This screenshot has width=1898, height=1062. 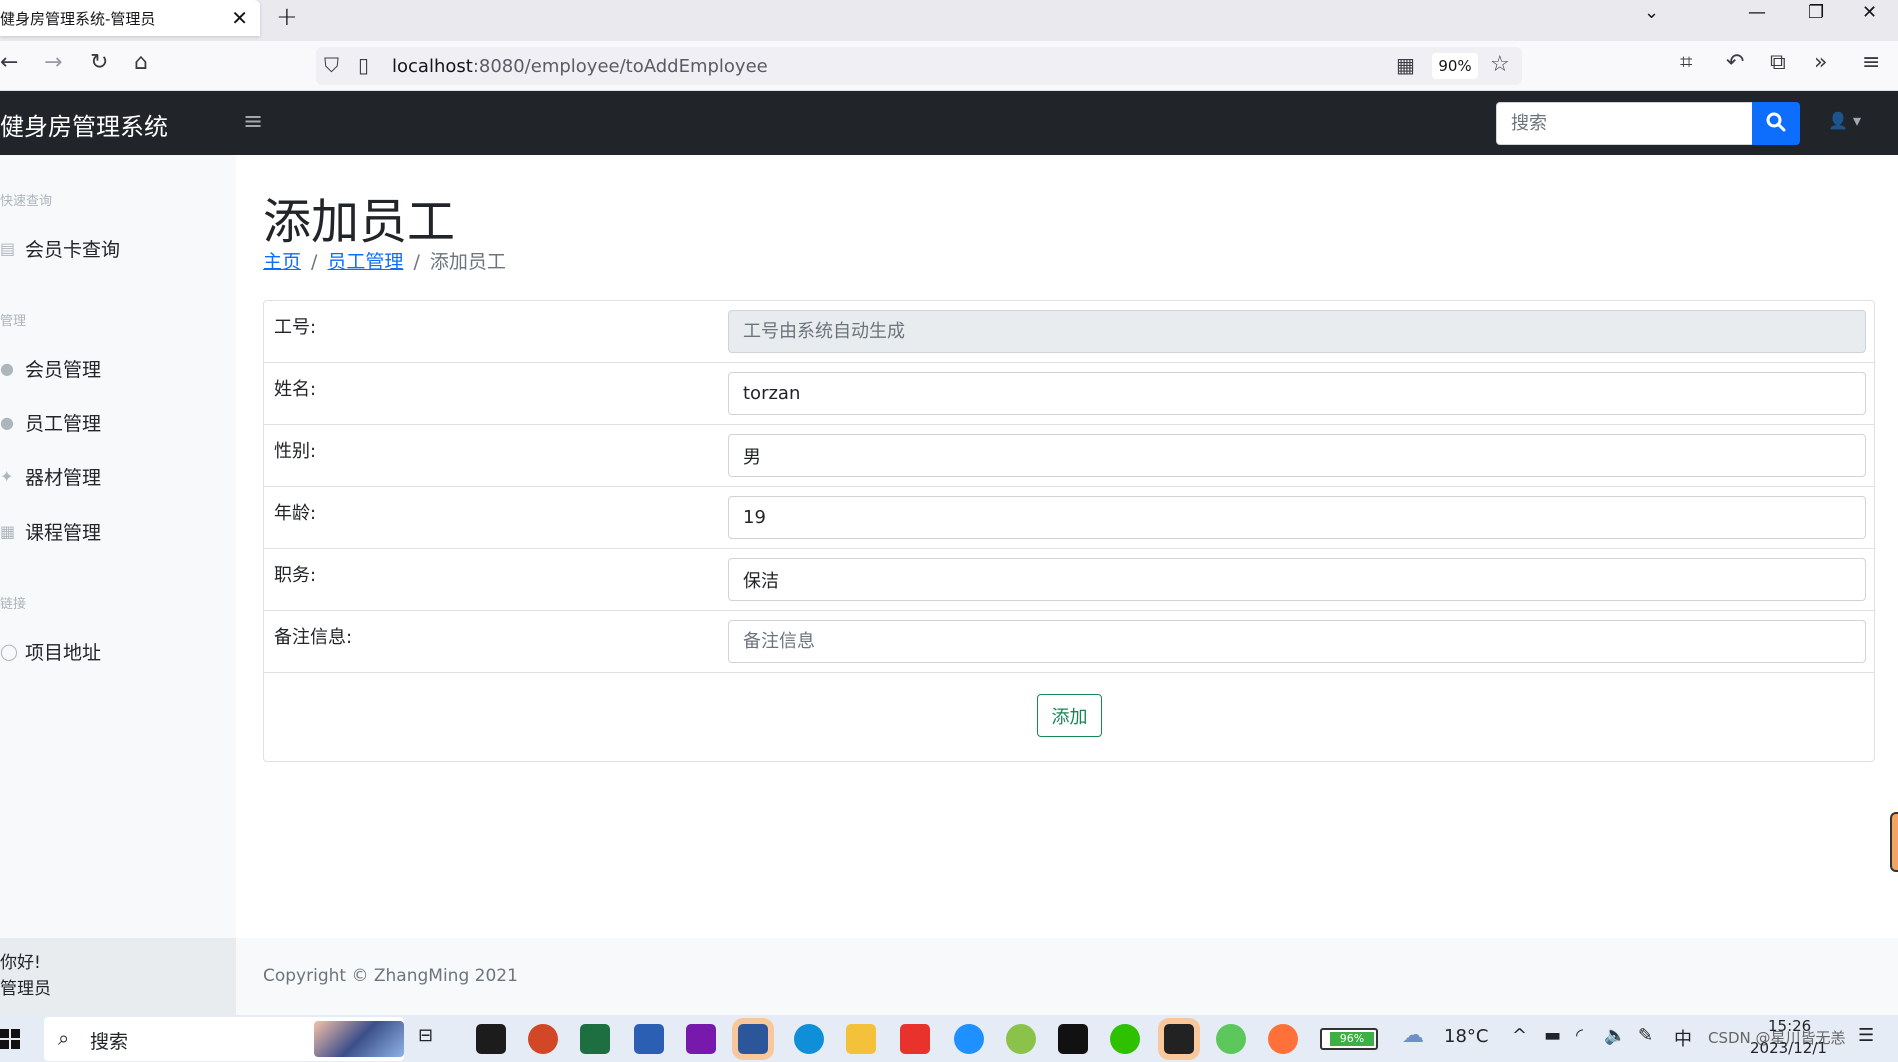 What do you see at coordinates (915, 1039) in the screenshot?
I see `wps-icon` at bounding box center [915, 1039].